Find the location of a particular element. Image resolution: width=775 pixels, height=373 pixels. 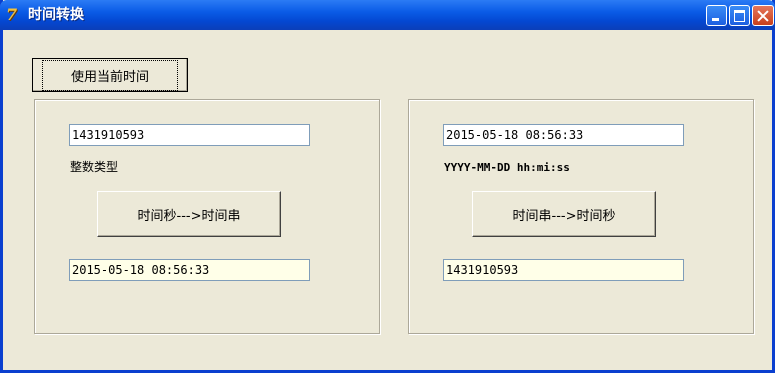

datetime-format-label: YYYY-MM-DD hh:mi:ss is located at coordinates (507, 167).